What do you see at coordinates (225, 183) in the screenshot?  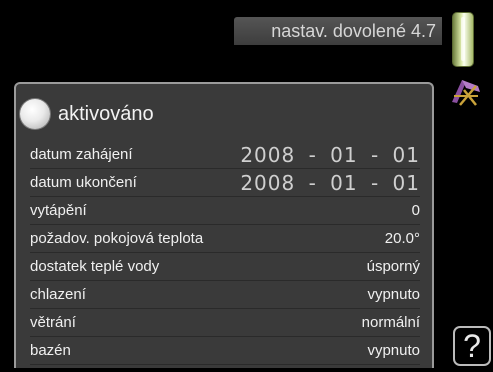 I see `row-end-date: datum ukončení 2008 - 01 - 01` at bounding box center [225, 183].